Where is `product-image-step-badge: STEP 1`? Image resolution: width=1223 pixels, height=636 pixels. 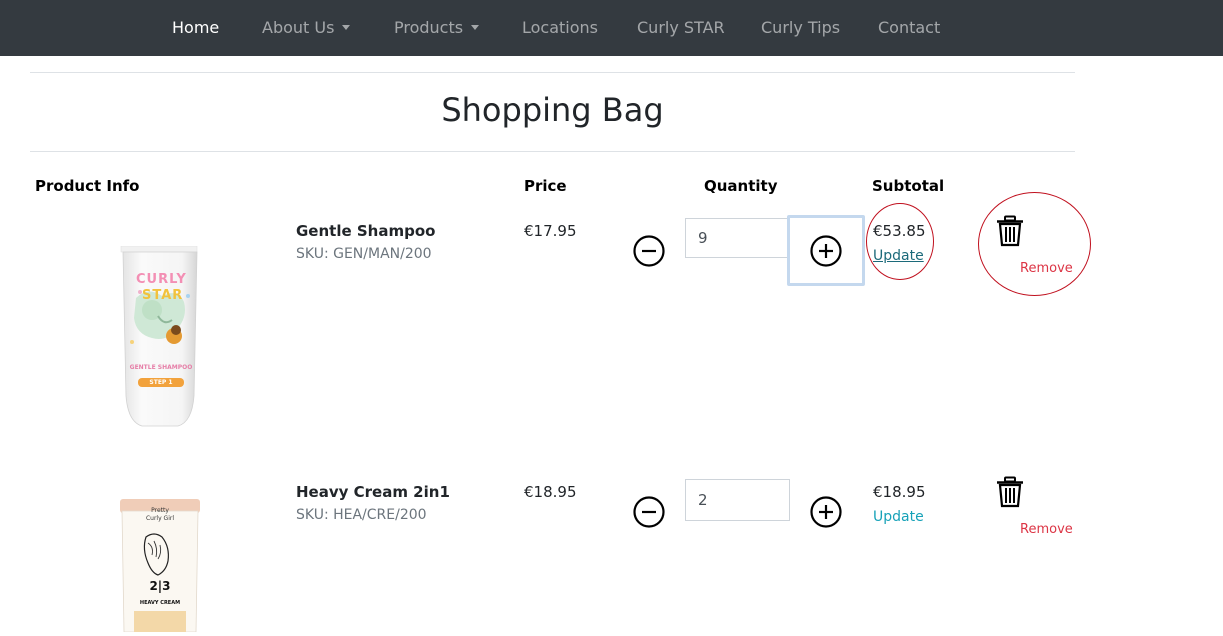 product-image-step-badge: STEP 1 is located at coordinates (161, 382).